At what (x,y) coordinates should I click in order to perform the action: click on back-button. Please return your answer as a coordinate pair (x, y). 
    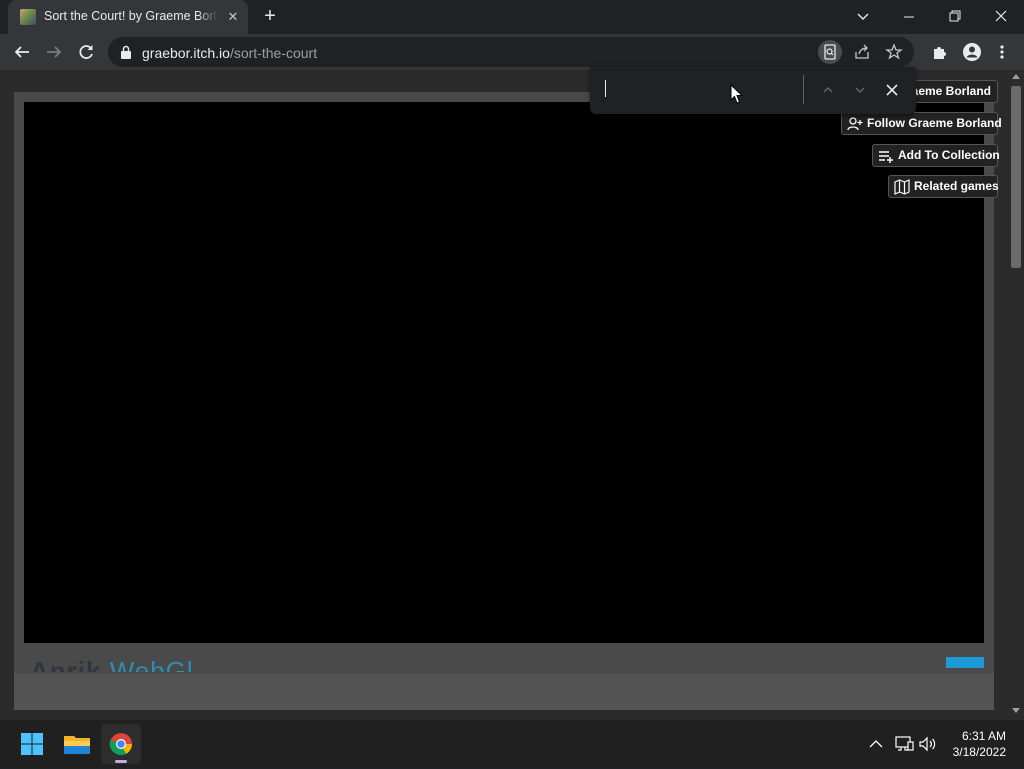
    Looking at the image, I should click on (22, 52).